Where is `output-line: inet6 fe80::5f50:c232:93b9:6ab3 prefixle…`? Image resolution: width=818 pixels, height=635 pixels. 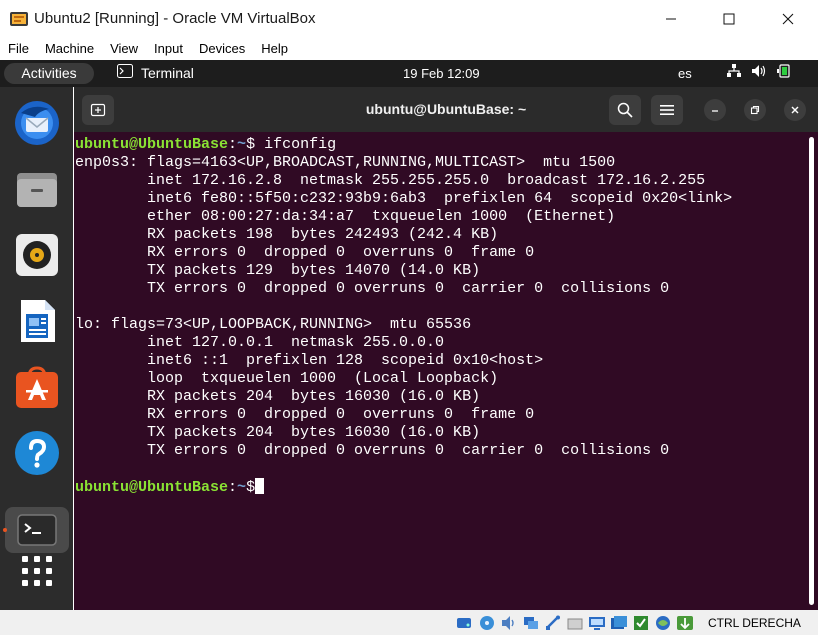 output-line: inet6 fe80::5f50:c232:93b9:6ab3 prefixle… is located at coordinates (404, 198).